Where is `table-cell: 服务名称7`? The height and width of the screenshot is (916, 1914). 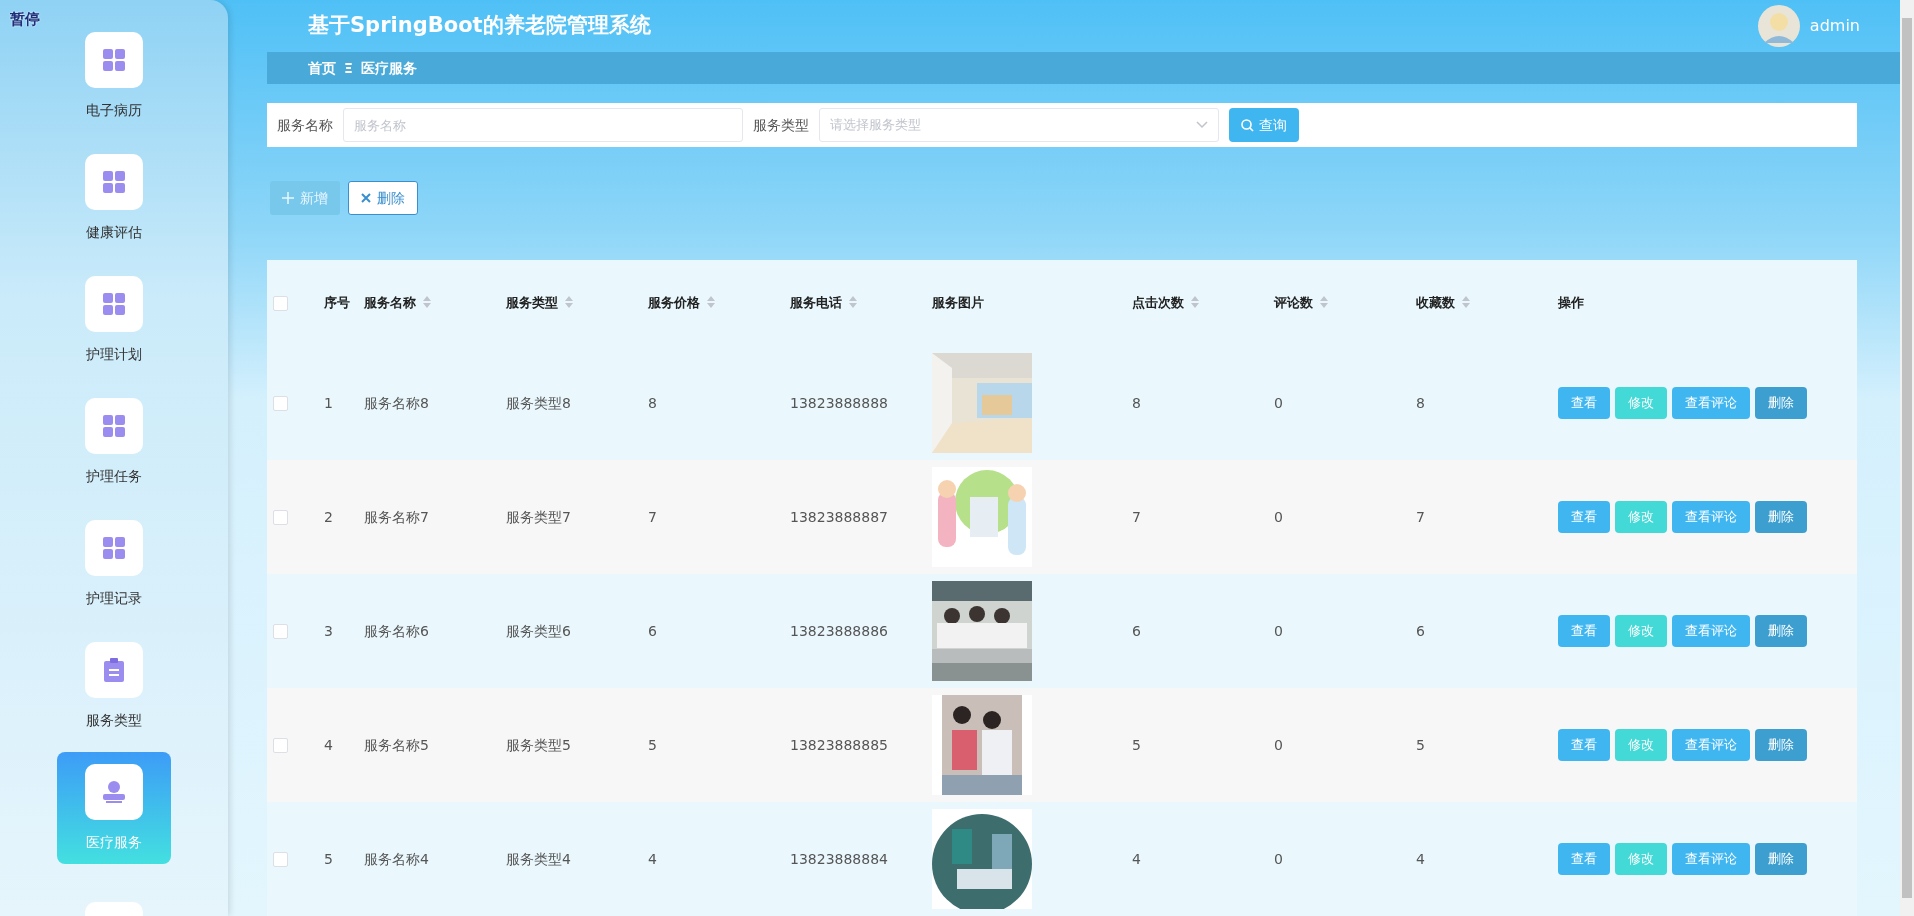
table-cell: 服务名称7 is located at coordinates (396, 516).